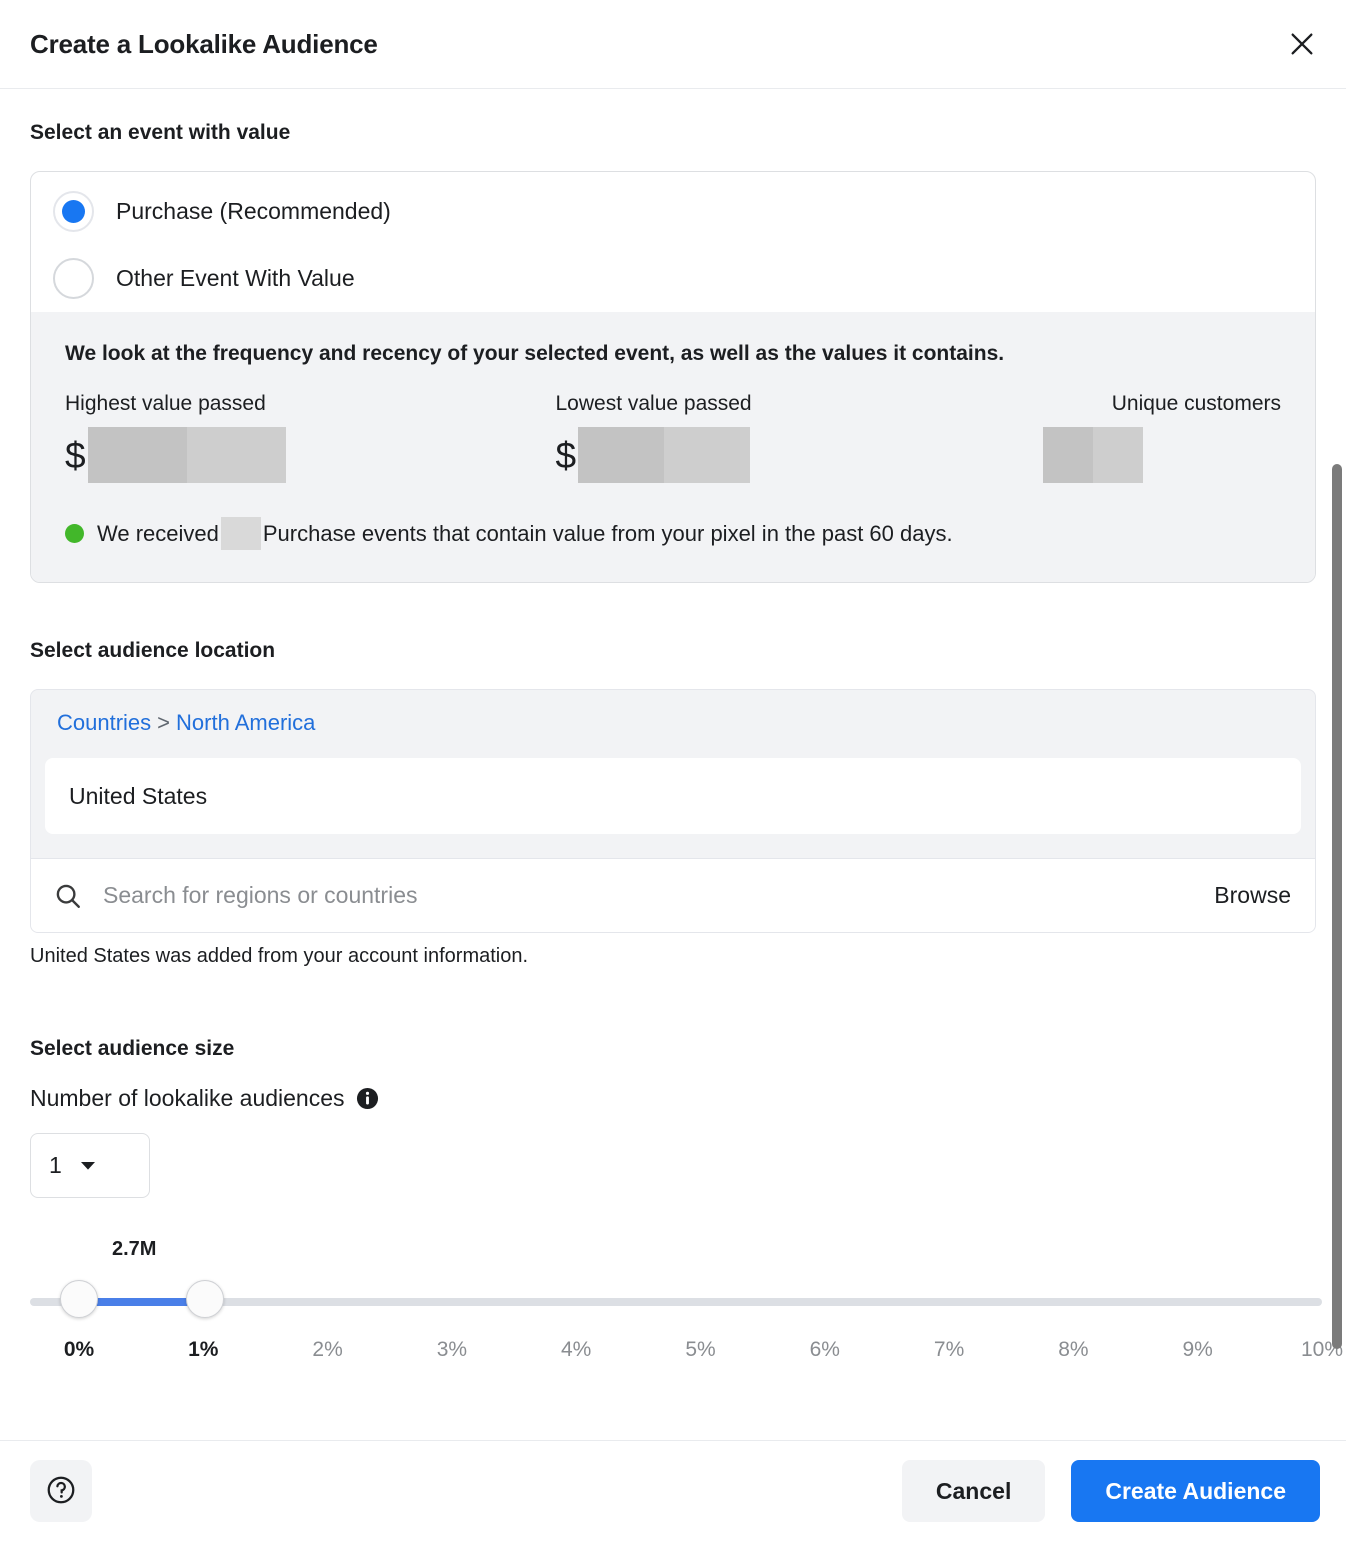 The height and width of the screenshot is (1541, 1346). What do you see at coordinates (367, 1098) in the screenshot?
I see `info-icon` at bounding box center [367, 1098].